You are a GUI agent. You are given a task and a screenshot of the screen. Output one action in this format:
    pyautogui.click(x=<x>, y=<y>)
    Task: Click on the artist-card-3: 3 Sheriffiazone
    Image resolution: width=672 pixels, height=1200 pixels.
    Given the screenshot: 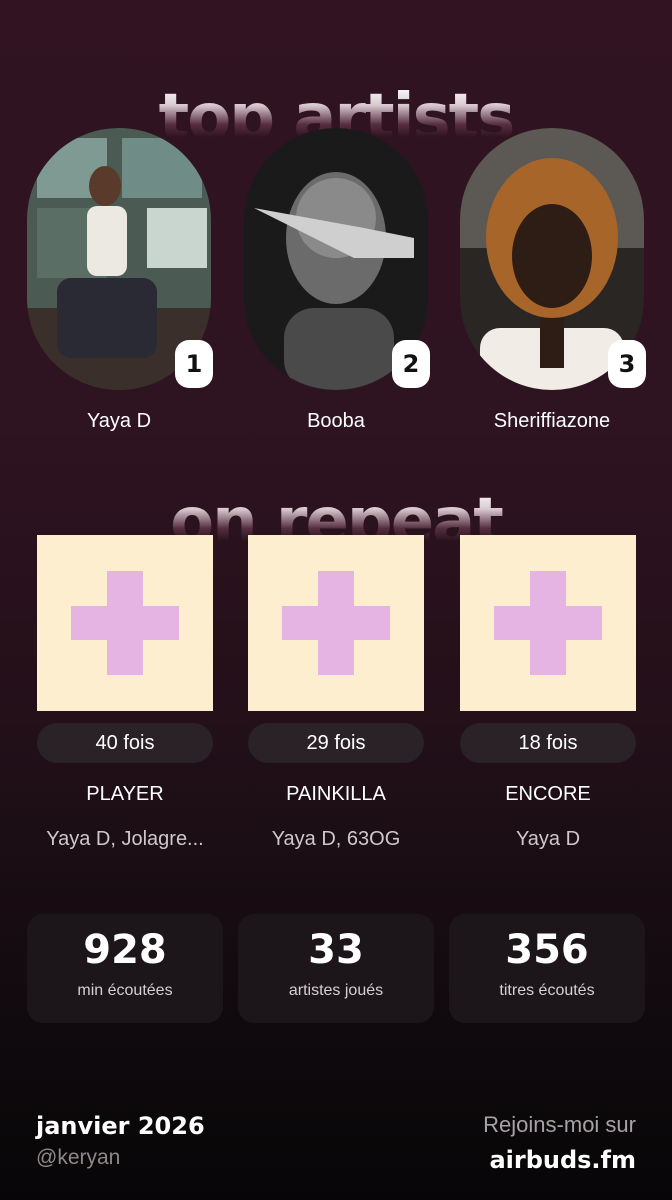 What is the action you would take?
    pyautogui.click(x=553, y=280)
    